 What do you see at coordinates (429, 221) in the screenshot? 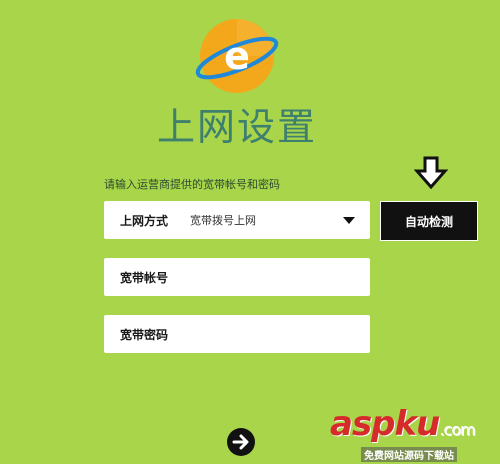
I see `auto-detect-button: 自动检测` at bounding box center [429, 221].